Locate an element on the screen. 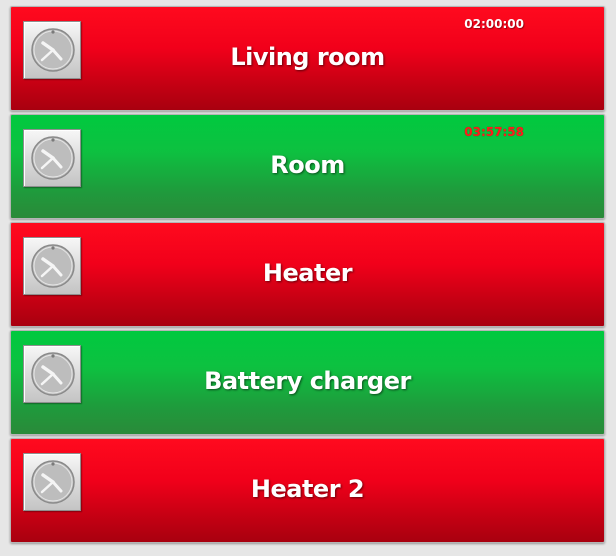  device-name: Living room is located at coordinates (307, 57).